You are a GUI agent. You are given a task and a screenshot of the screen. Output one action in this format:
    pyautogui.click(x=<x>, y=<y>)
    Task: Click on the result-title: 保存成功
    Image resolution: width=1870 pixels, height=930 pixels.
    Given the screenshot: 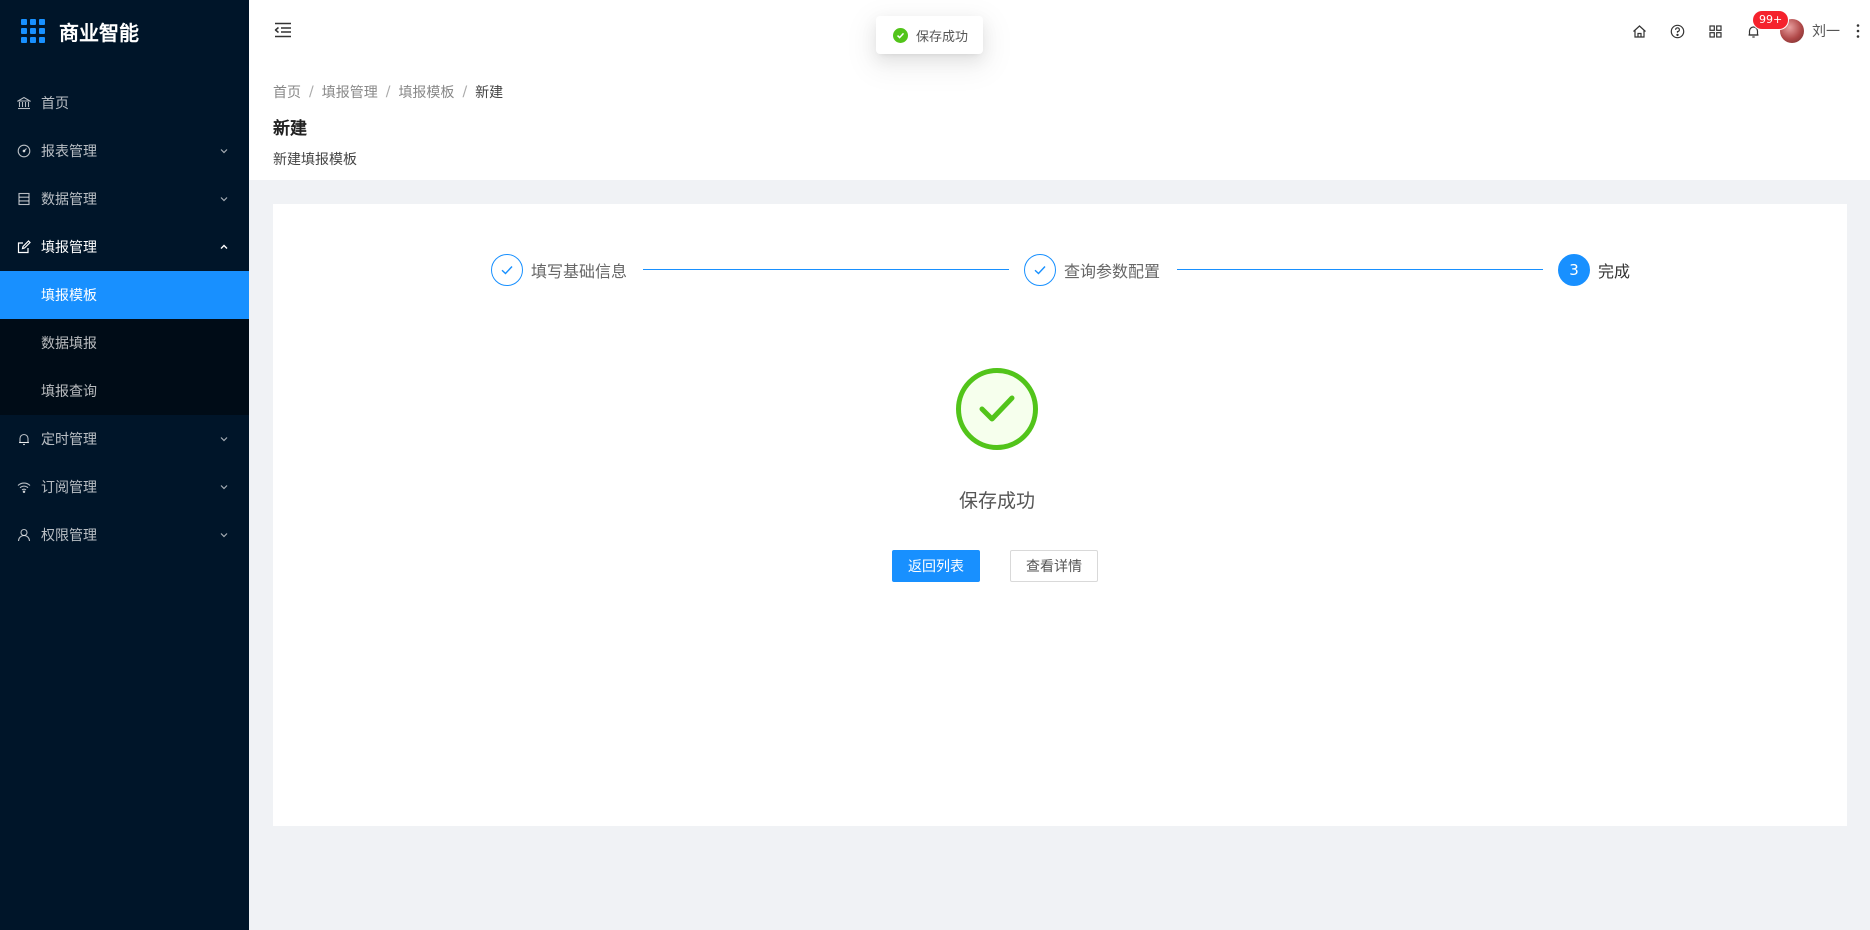 What is the action you would take?
    pyautogui.click(x=996, y=501)
    